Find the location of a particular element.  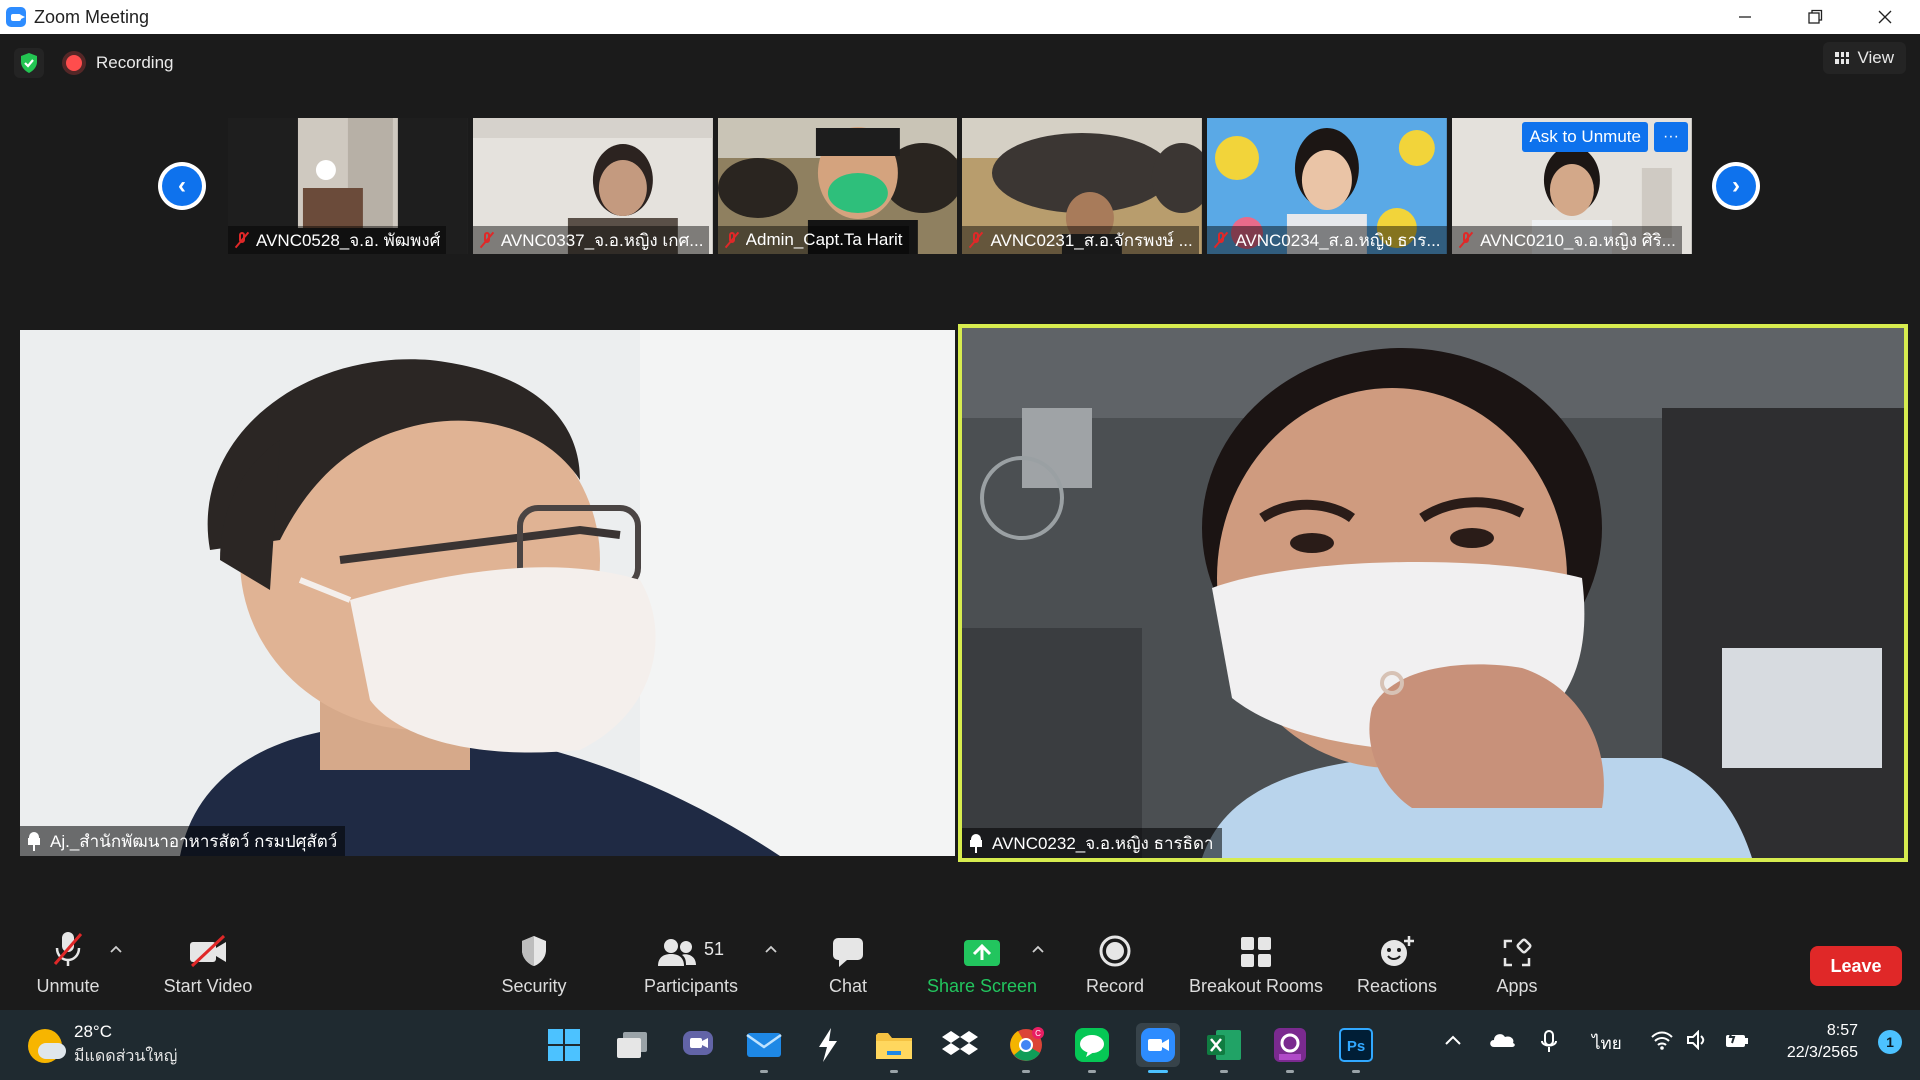

chevron-left-icon: ‹ is located at coordinates (182, 186).